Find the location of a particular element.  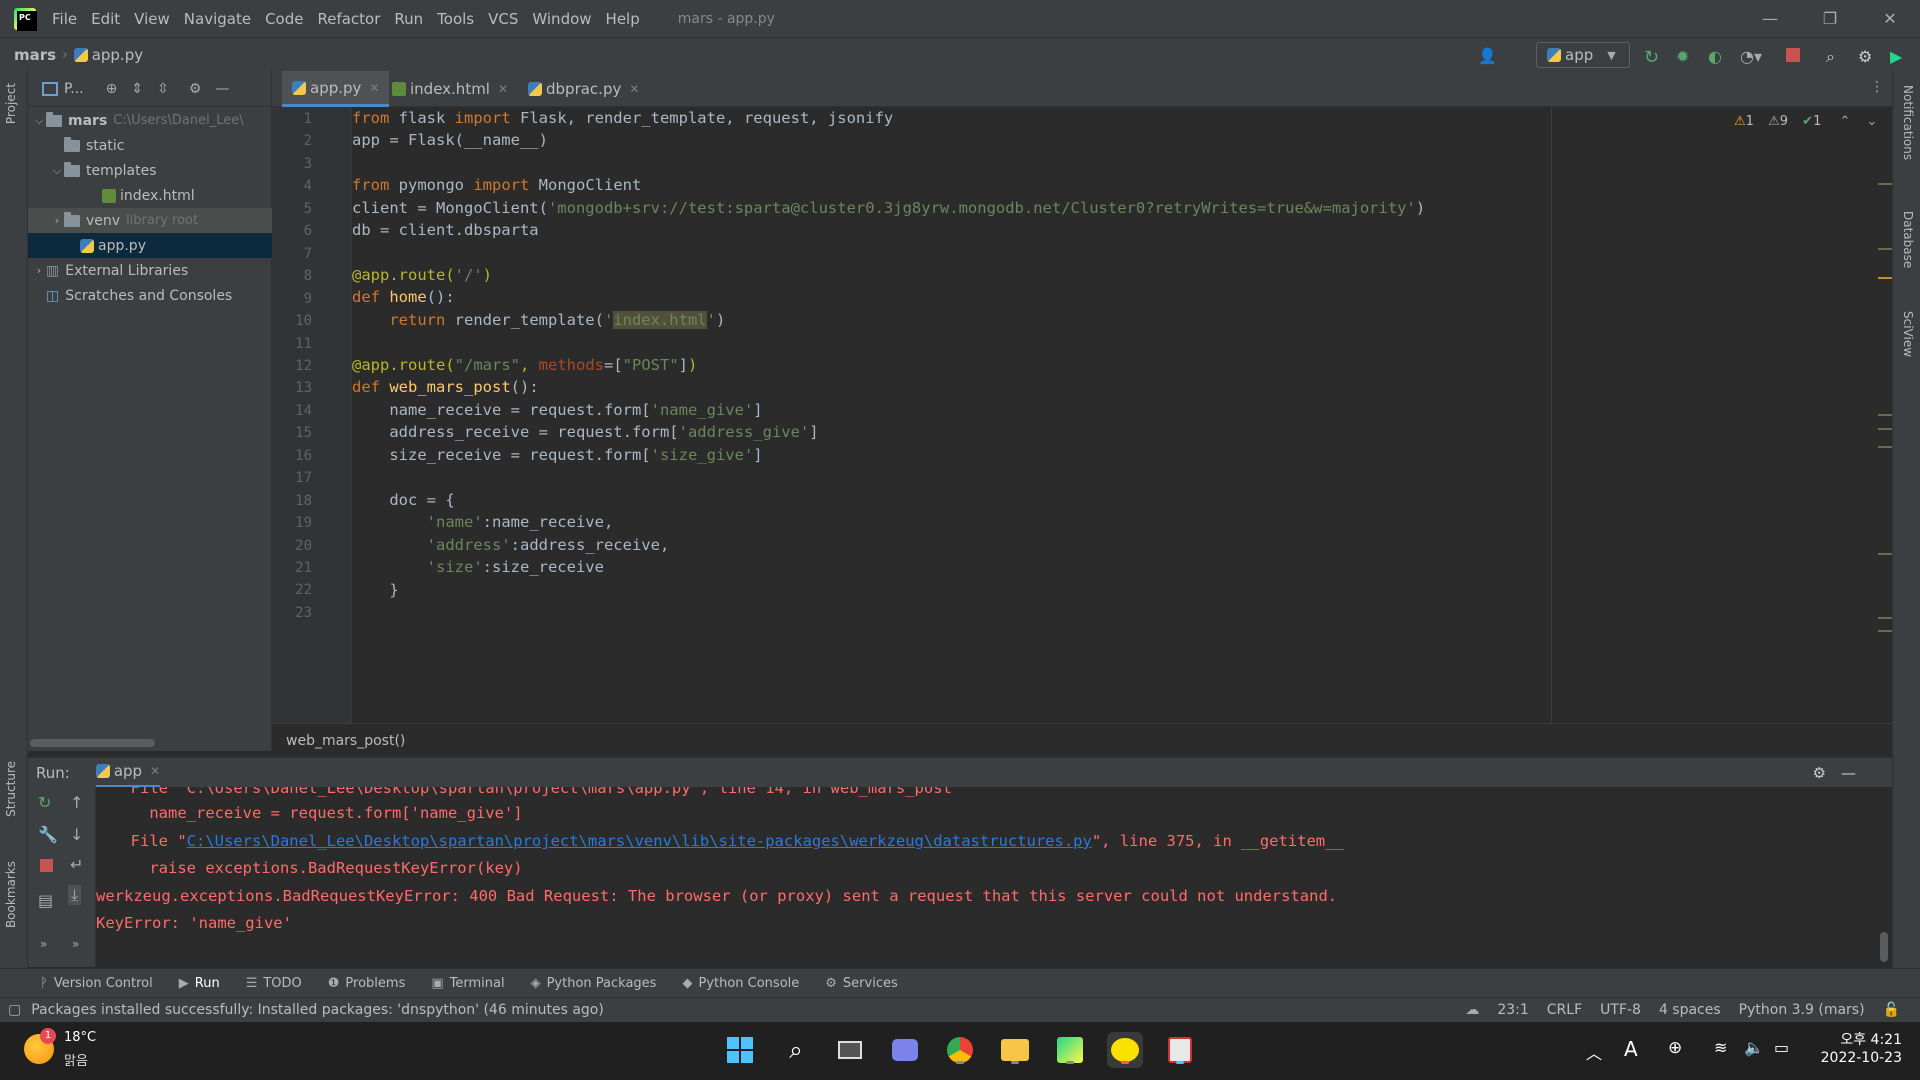

tab-dbprac-py: dbprac.py ✕ is located at coordinates (583, 89).